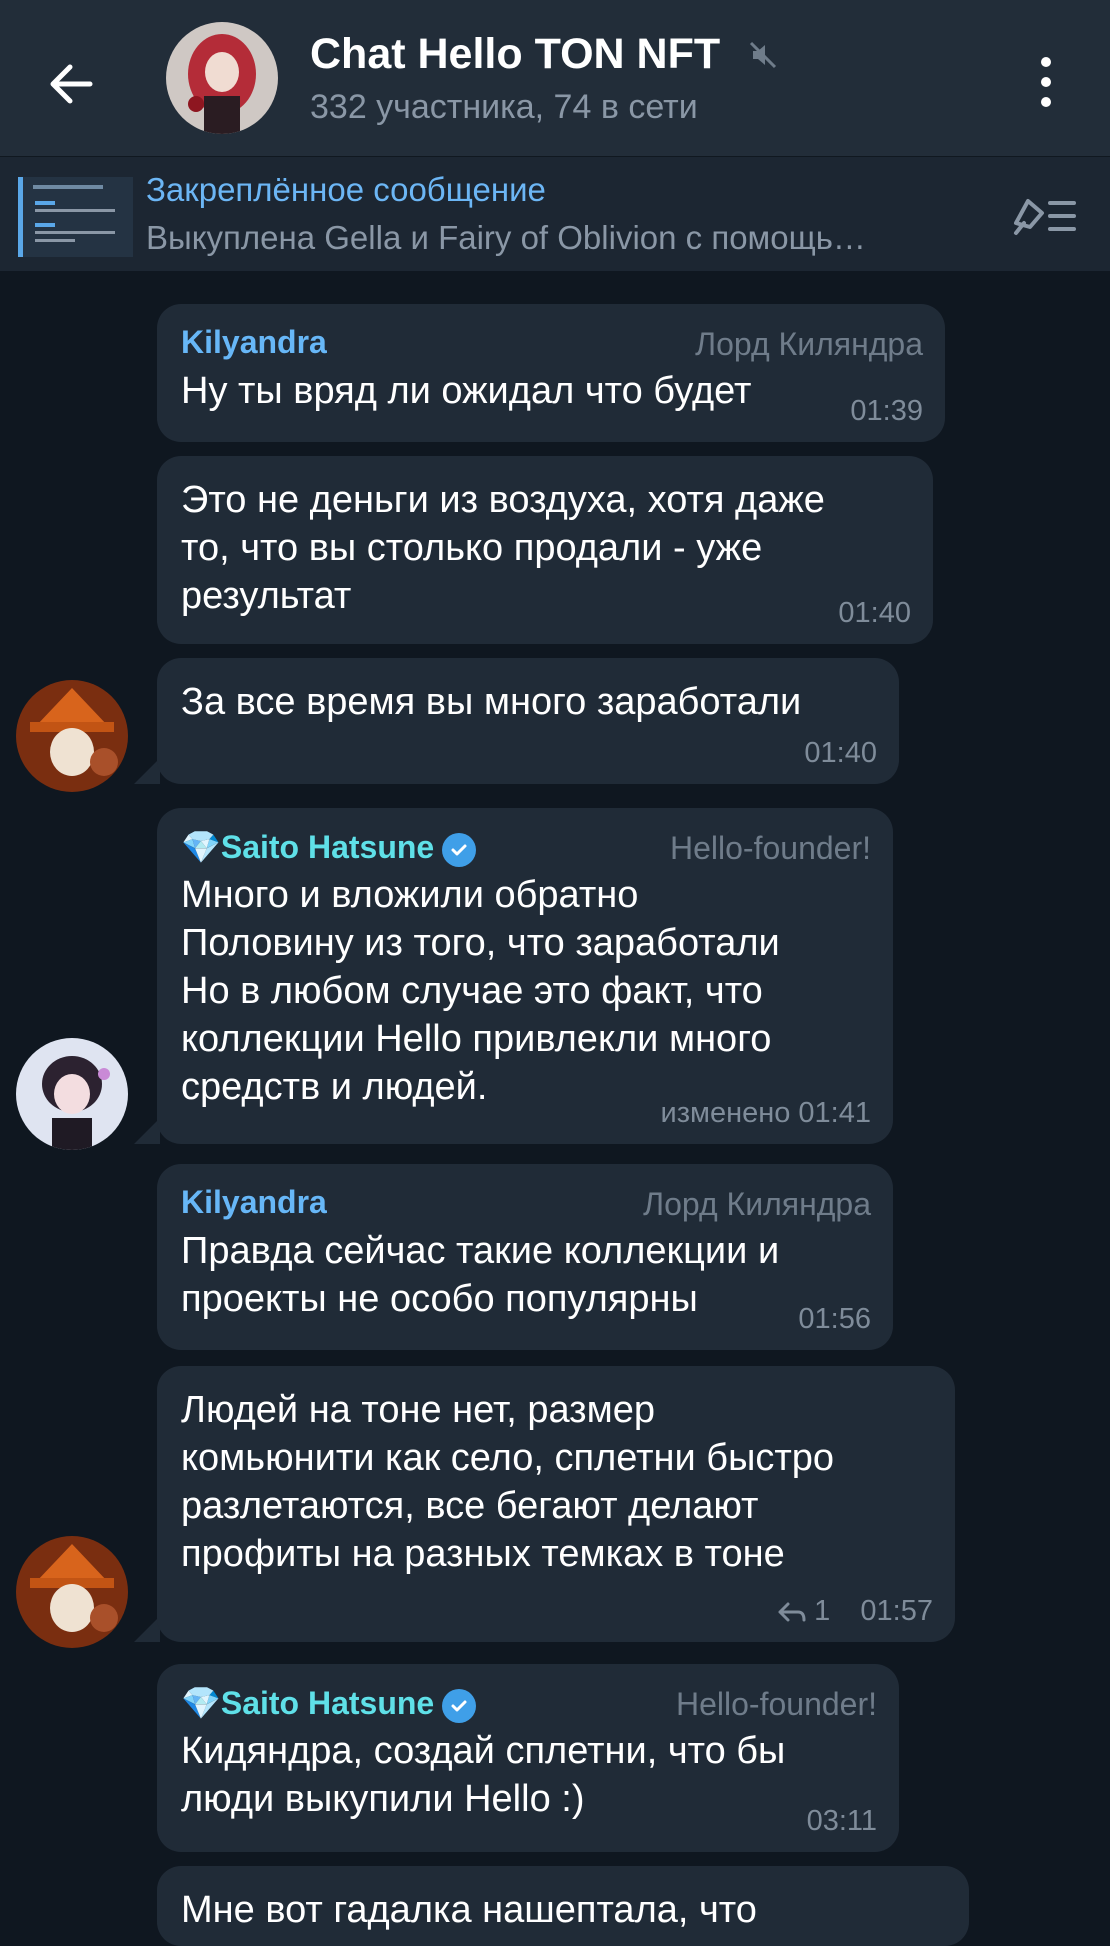  I want to click on more-menu-button, so click(1046, 82).